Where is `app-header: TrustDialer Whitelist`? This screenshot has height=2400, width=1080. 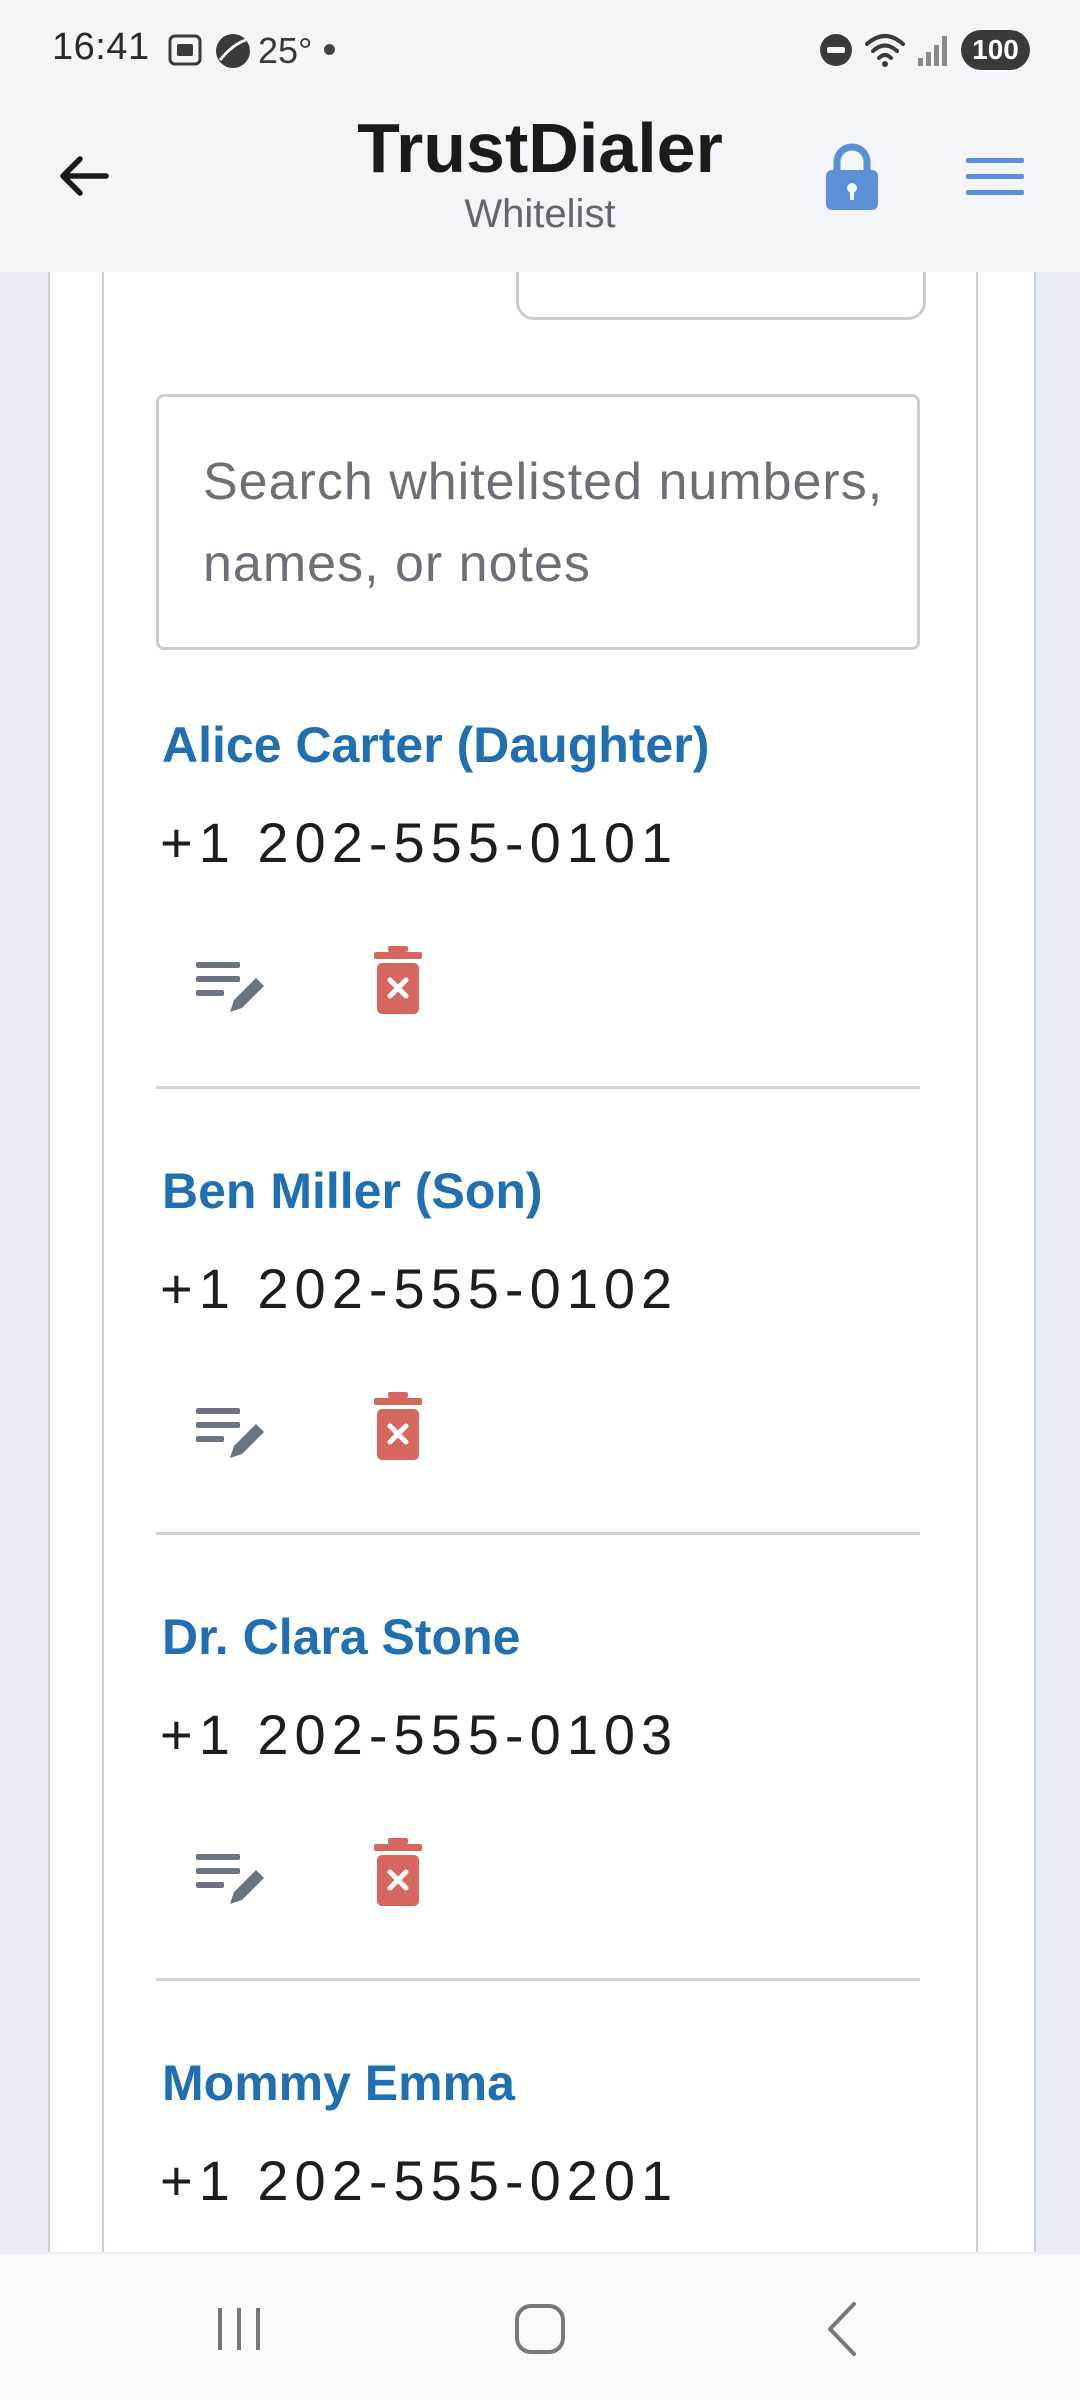
app-header: TrustDialer Whitelist is located at coordinates (540, 186).